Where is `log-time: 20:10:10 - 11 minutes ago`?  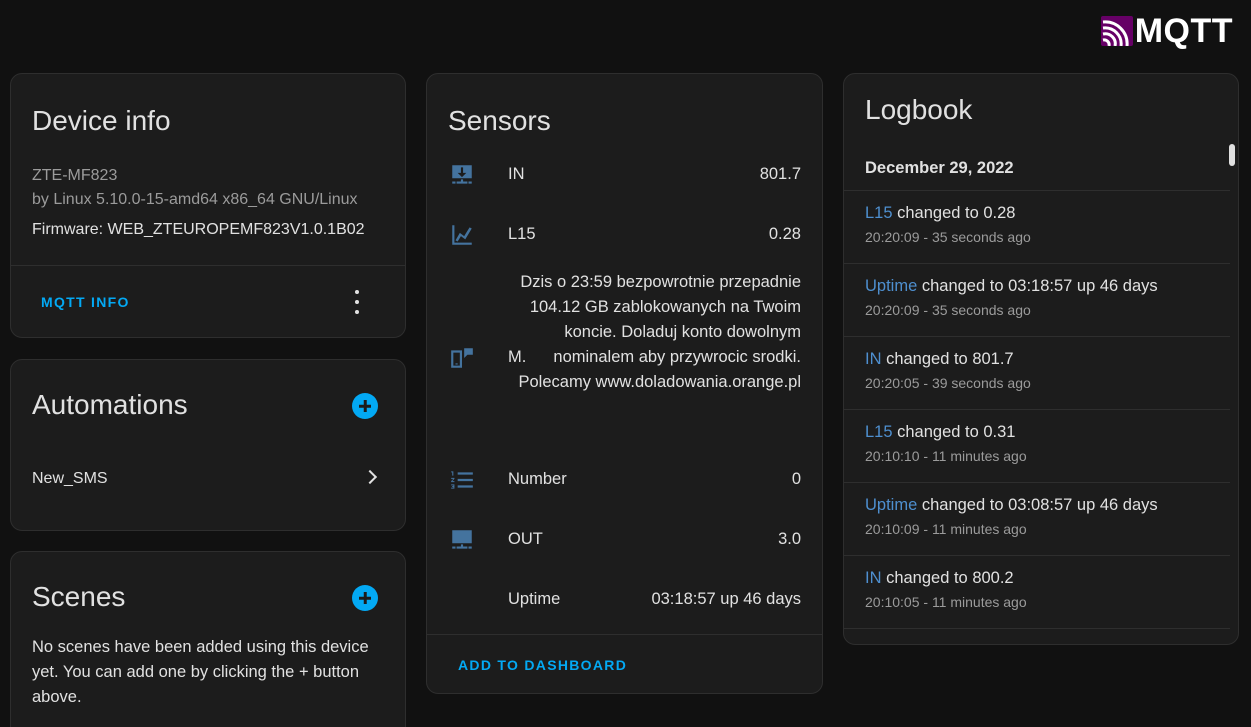
log-time: 20:10:10 - 11 minutes ago is located at coordinates (946, 456).